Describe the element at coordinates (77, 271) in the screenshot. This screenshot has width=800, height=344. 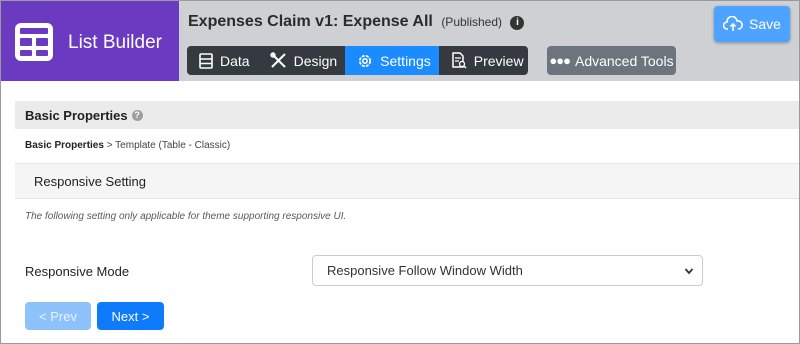
I see `responsive-mode-label: Responsive Mode` at that location.